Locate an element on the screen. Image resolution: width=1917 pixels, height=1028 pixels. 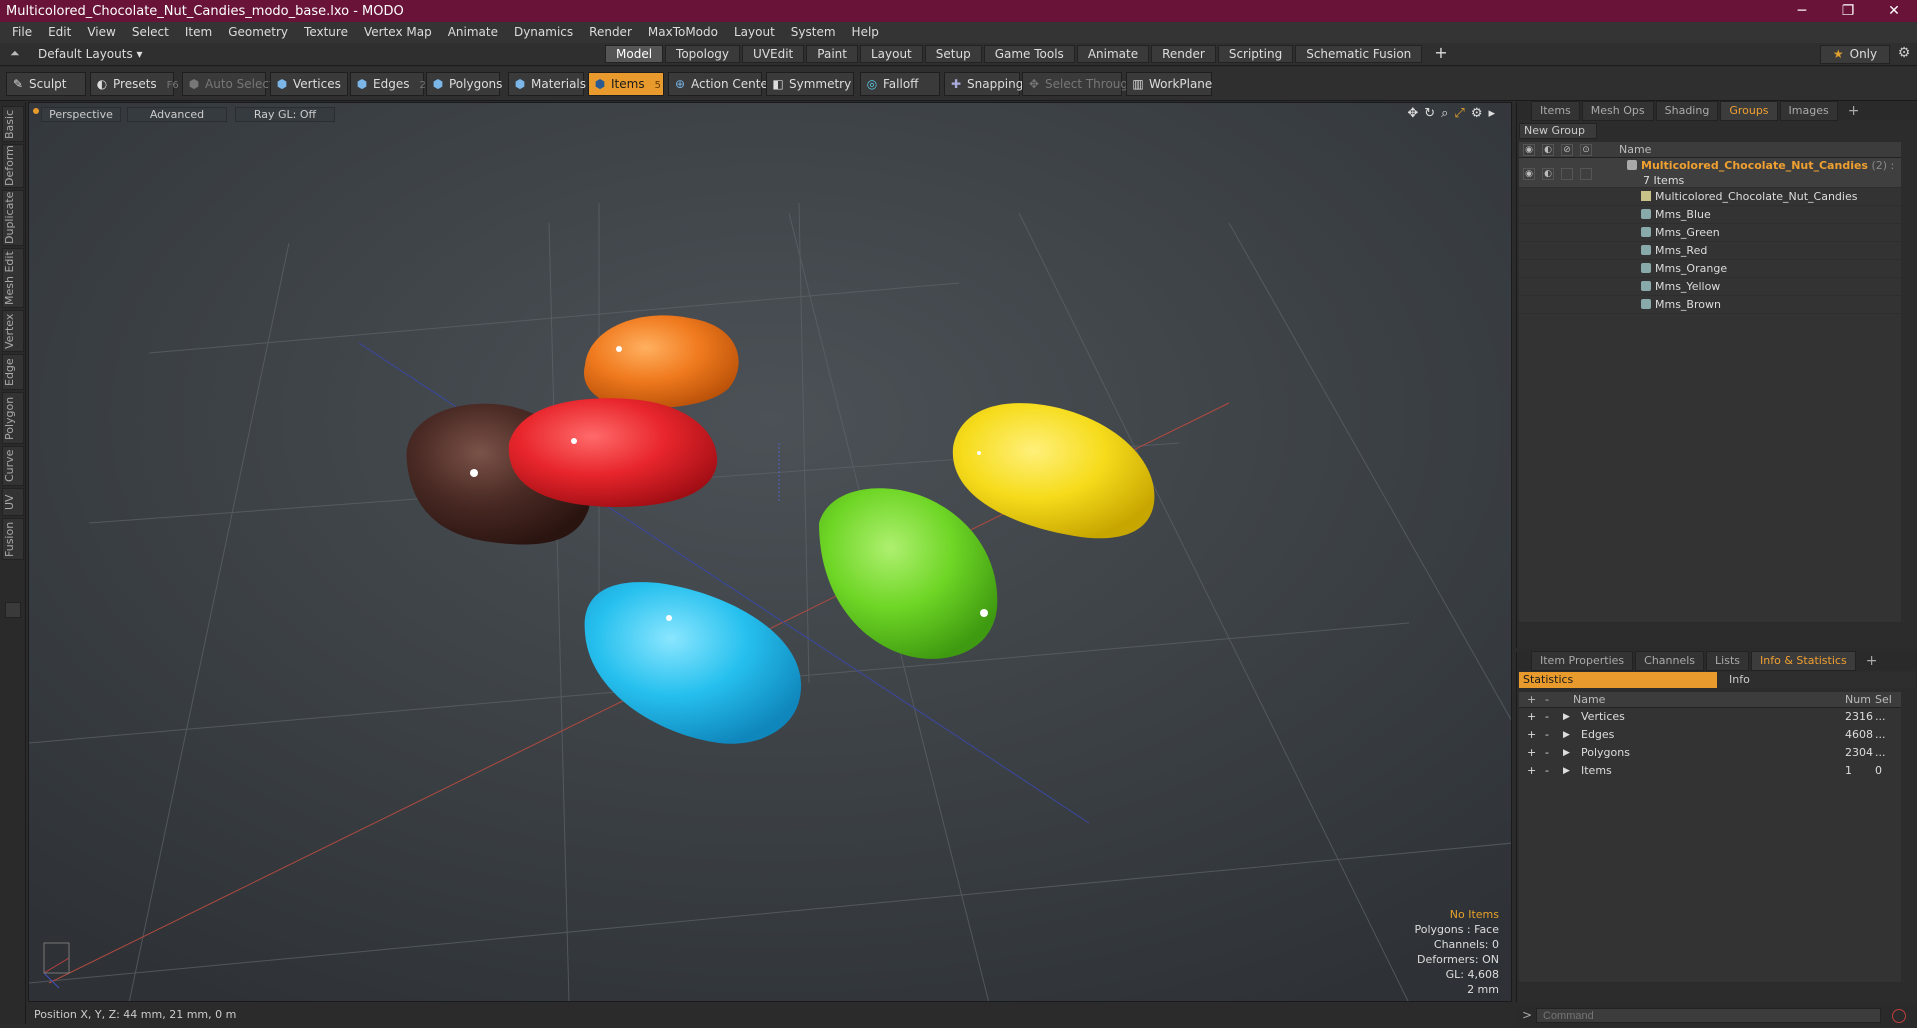
edges-button: ⬢ Edges 2 is located at coordinates (388, 84).